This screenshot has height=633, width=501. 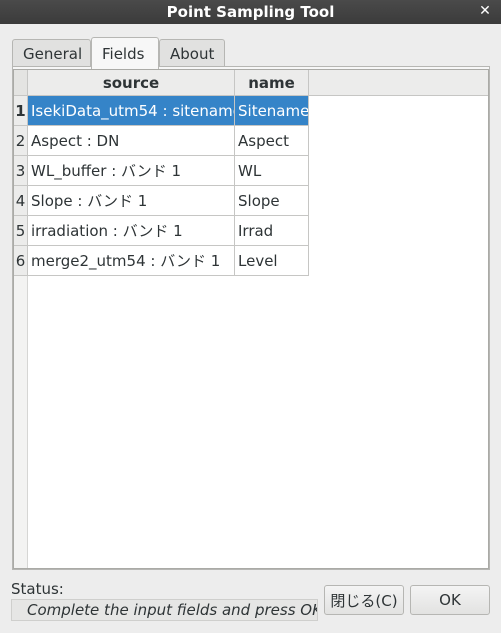 I want to click on column-header-name: name, so click(x=272, y=83).